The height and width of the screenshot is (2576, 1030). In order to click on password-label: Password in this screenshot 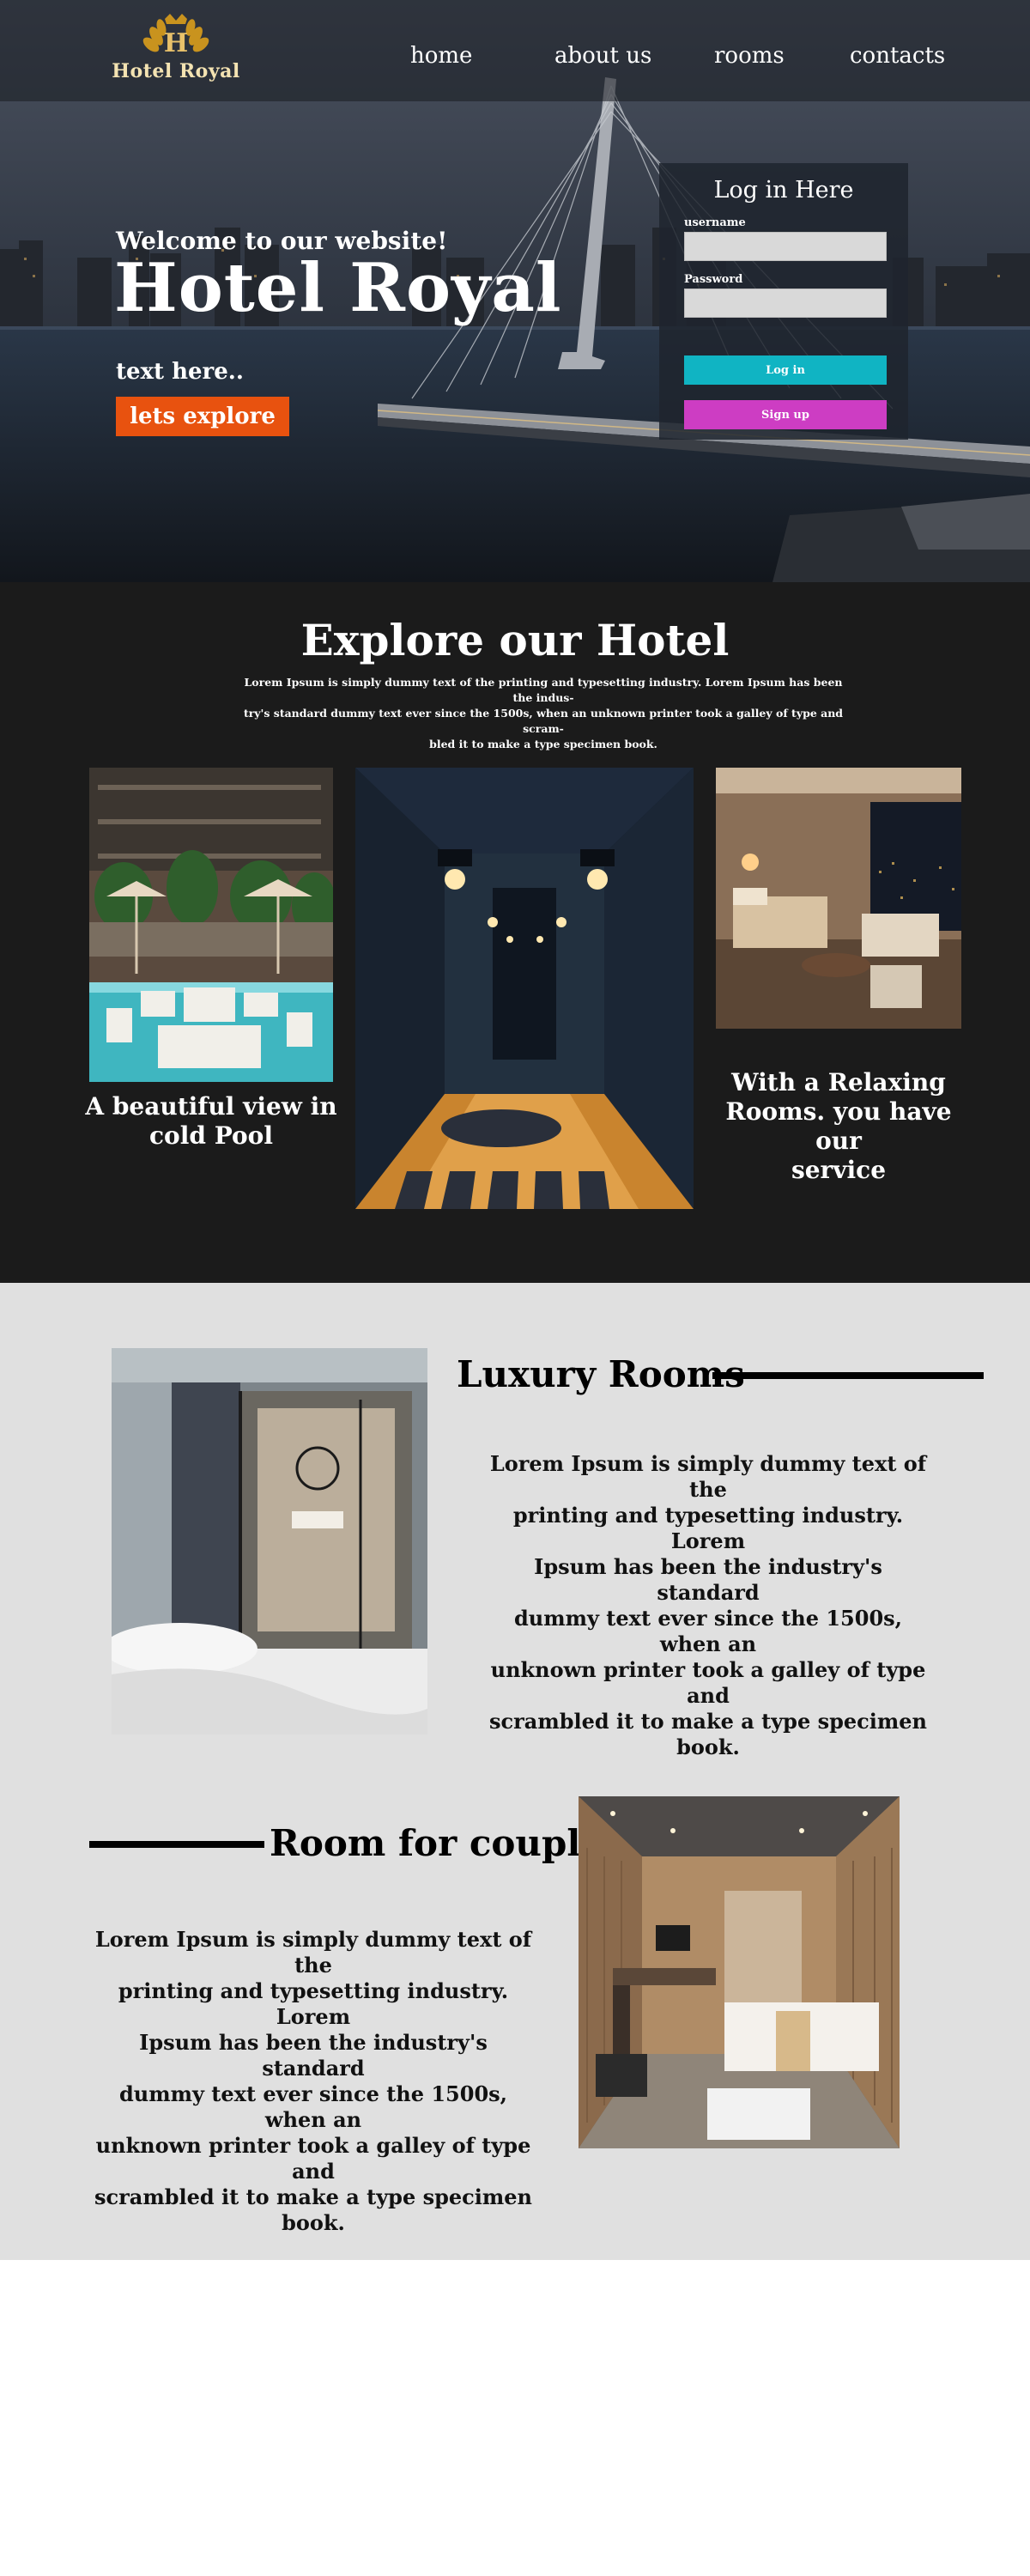, I will do `click(713, 280)`.